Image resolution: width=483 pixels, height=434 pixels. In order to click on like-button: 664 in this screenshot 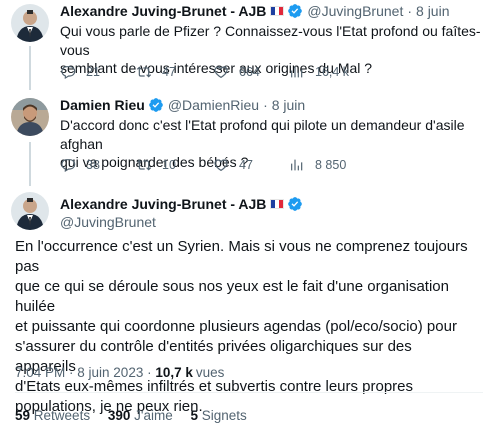, I will do `click(236, 72)`.